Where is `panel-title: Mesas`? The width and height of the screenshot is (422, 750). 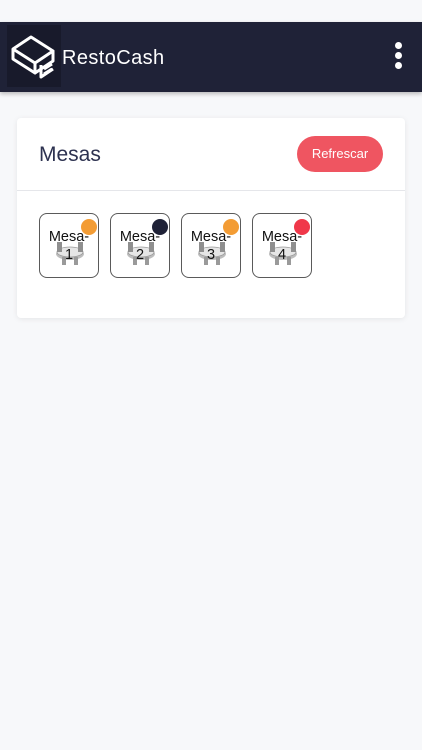 panel-title: Mesas is located at coordinates (70, 154).